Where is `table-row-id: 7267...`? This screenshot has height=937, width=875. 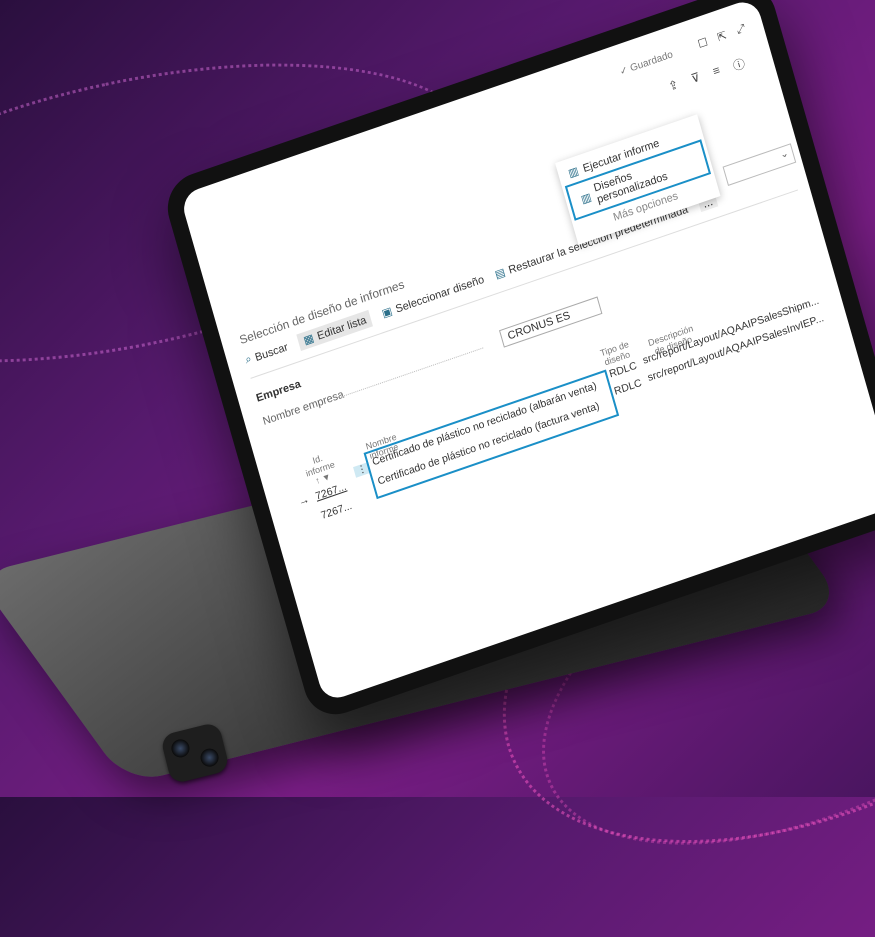 table-row-id: 7267... is located at coordinates (337, 511).